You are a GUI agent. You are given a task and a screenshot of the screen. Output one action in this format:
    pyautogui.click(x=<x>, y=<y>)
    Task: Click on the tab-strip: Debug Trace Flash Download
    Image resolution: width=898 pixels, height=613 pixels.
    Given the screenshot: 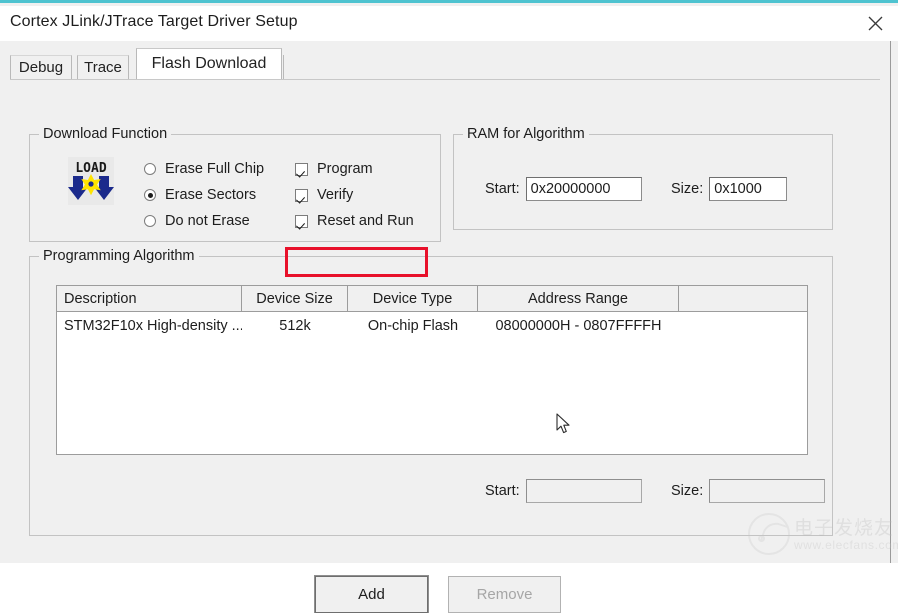 What is the action you would take?
    pyautogui.click(x=449, y=63)
    